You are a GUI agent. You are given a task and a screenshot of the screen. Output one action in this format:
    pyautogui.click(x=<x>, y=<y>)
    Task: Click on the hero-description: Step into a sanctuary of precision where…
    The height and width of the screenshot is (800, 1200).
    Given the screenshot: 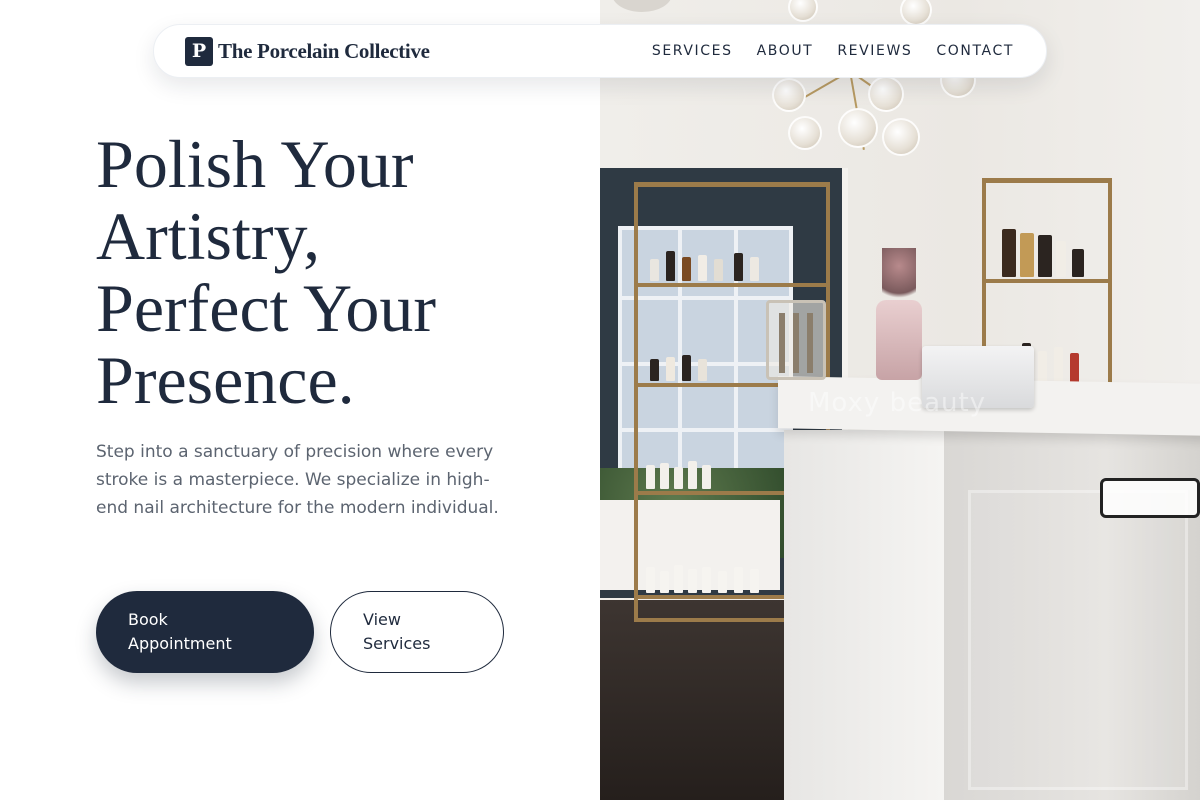 What is the action you would take?
    pyautogui.click(x=297, y=480)
    